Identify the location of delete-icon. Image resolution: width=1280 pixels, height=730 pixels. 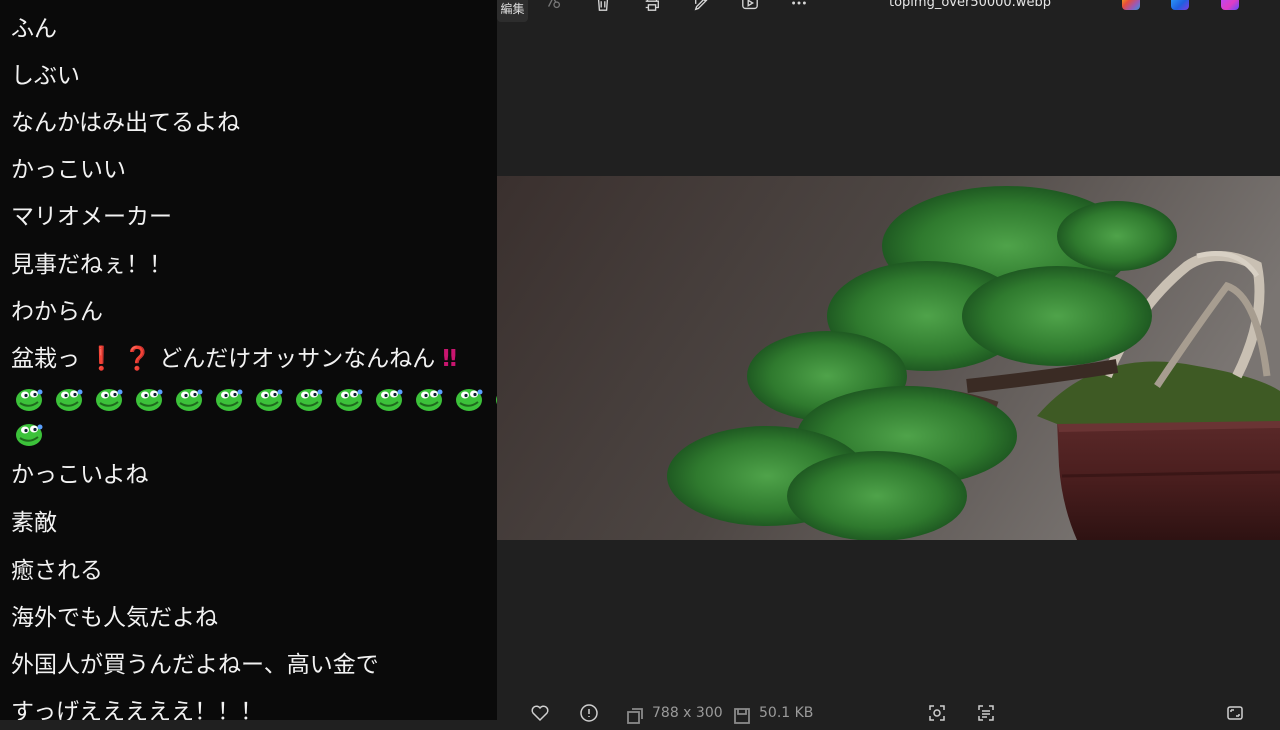
(603, 7).